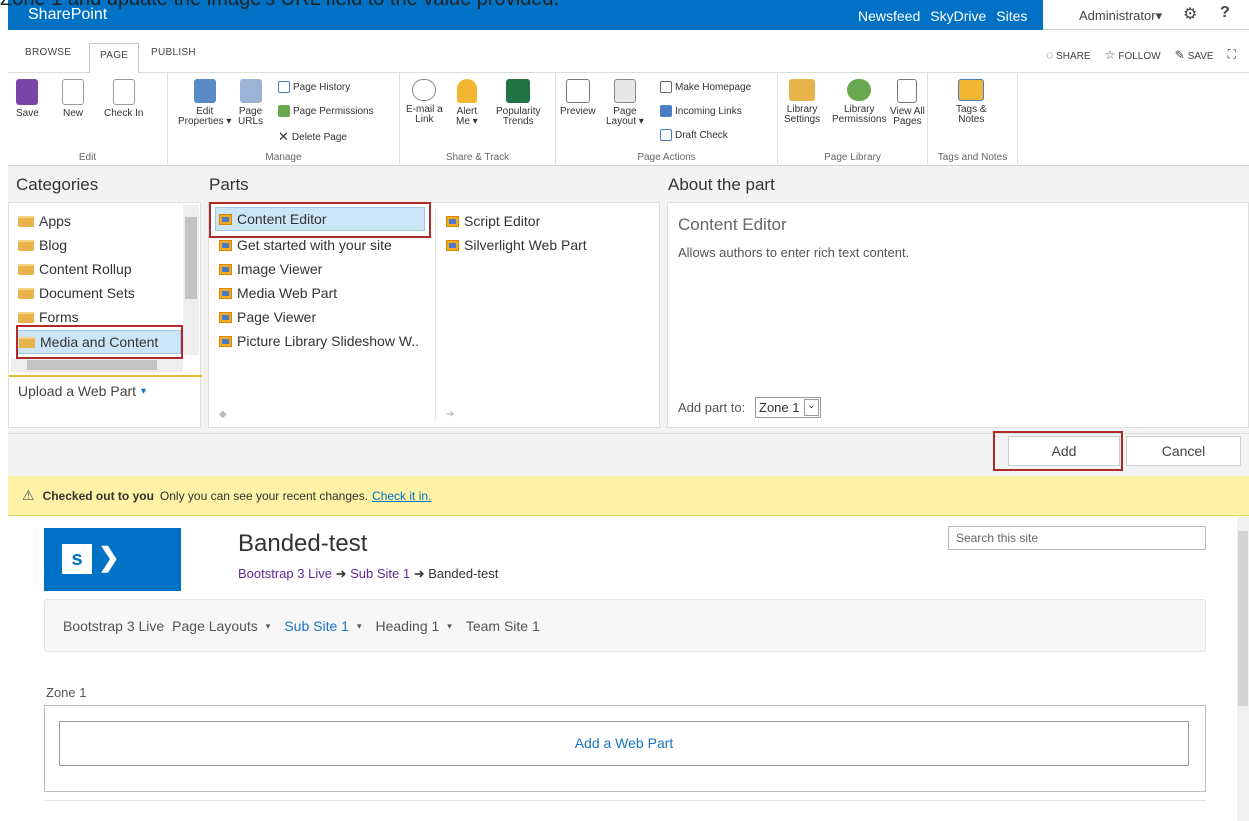 This screenshot has height=821, width=1249. What do you see at coordinates (424, 119) in the screenshot?
I see `email-link-label-2: Link` at bounding box center [424, 119].